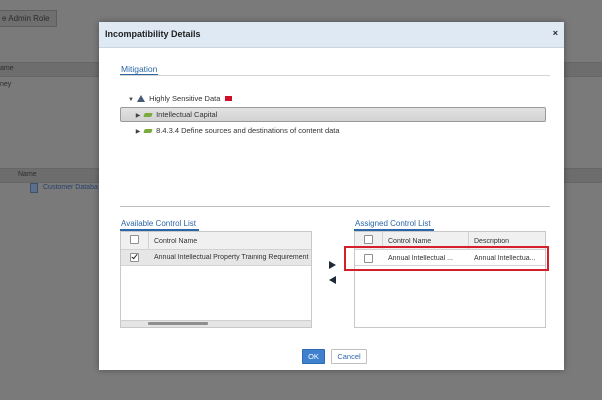  I want to click on ok-button: OK, so click(313, 356).